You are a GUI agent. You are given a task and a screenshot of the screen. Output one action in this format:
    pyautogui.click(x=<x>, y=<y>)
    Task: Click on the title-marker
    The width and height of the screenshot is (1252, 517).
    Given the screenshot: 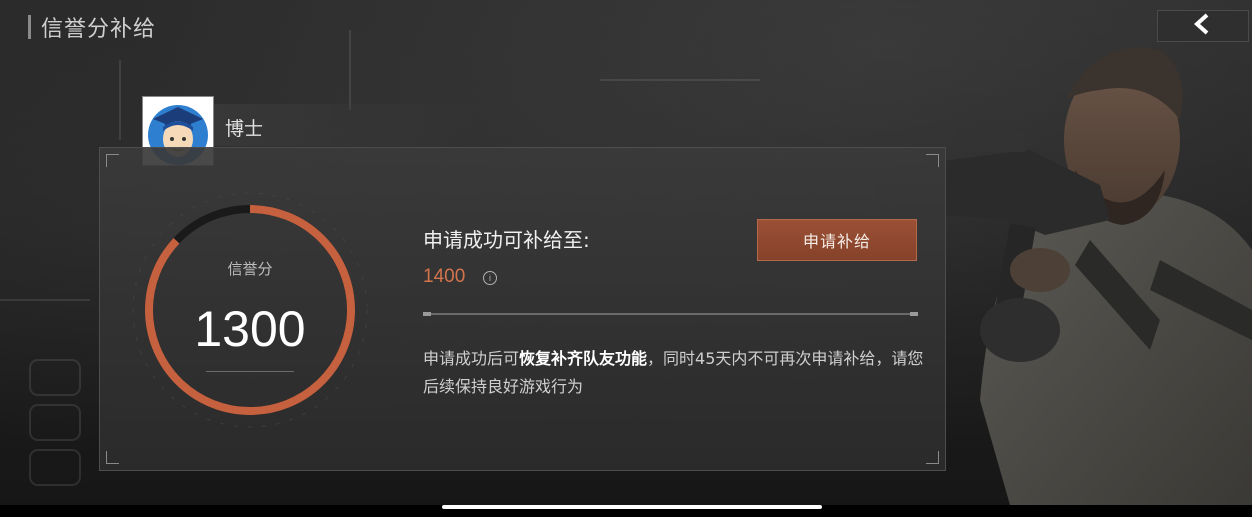 What is the action you would take?
    pyautogui.click(x=29, y=27)
    